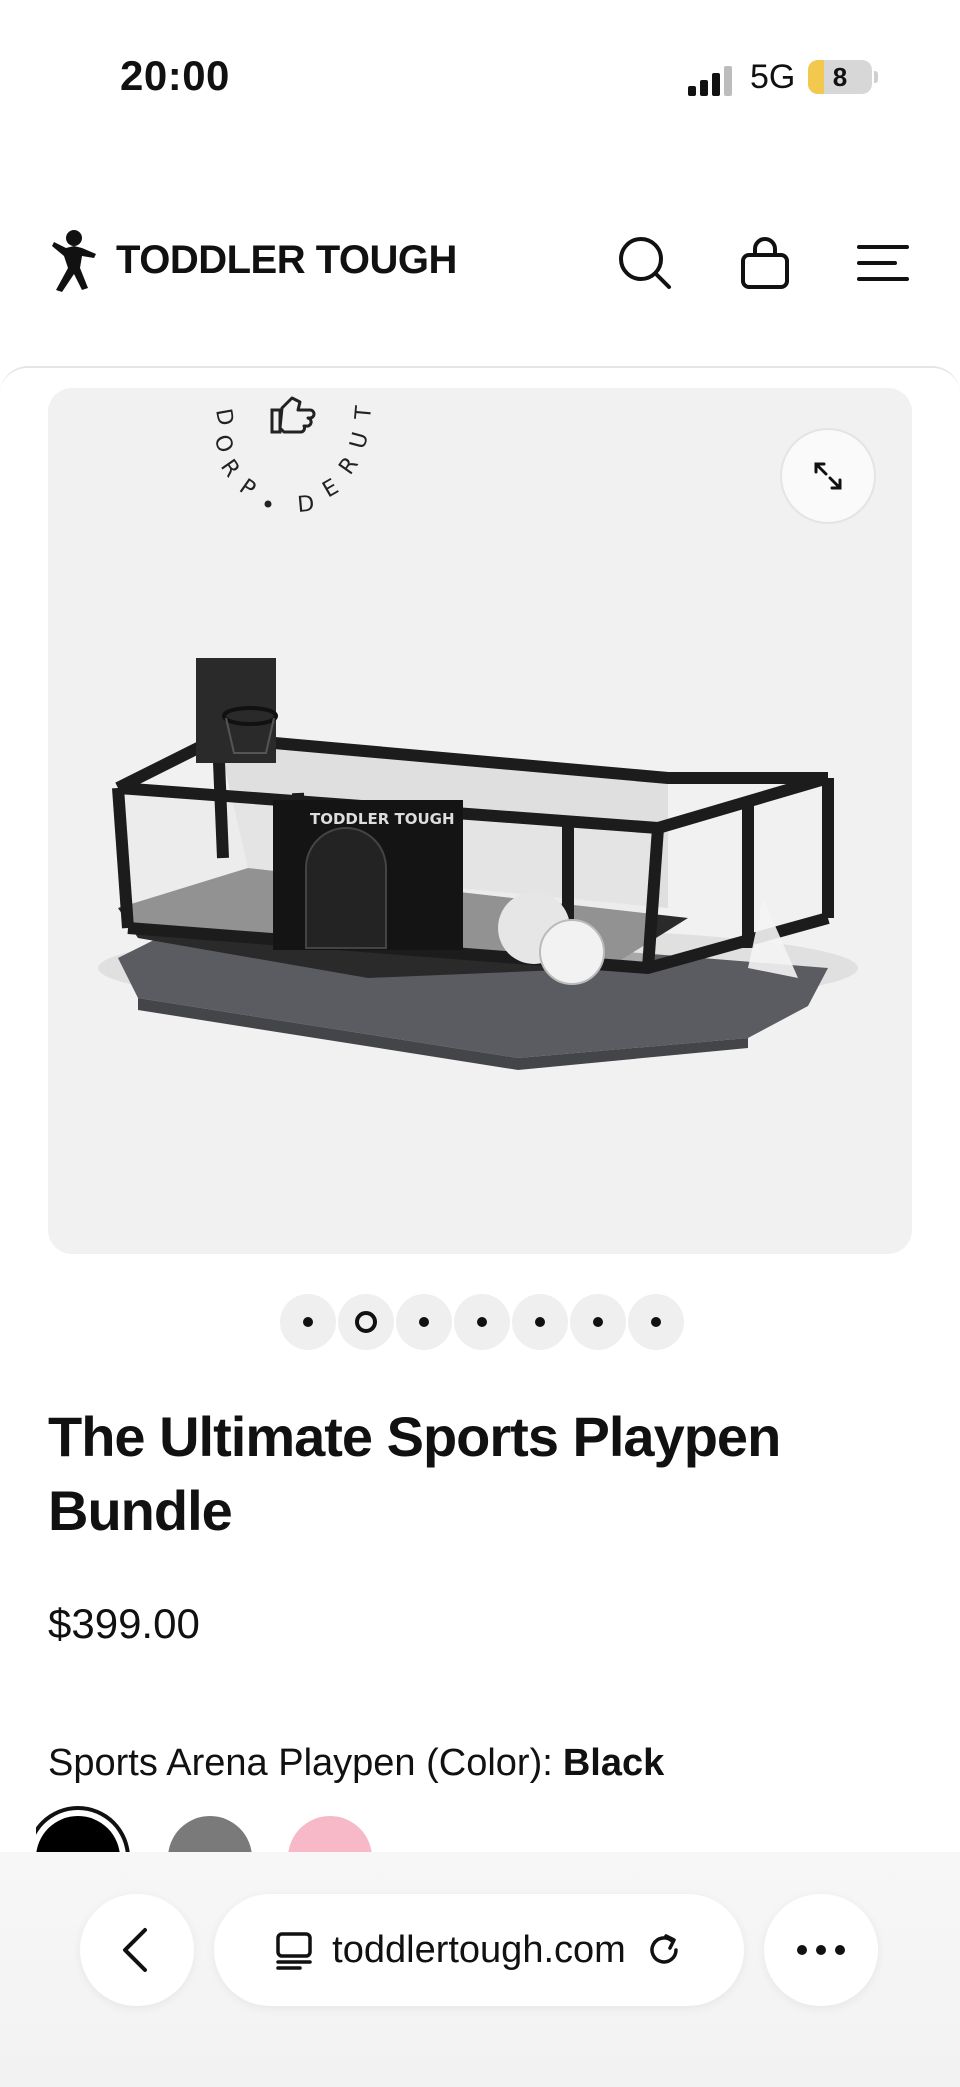  Describe the element at coordinates (300, 1763) in the screenshot. I see `color-option-label: Sports Arena Playpen (Color):` at that location.